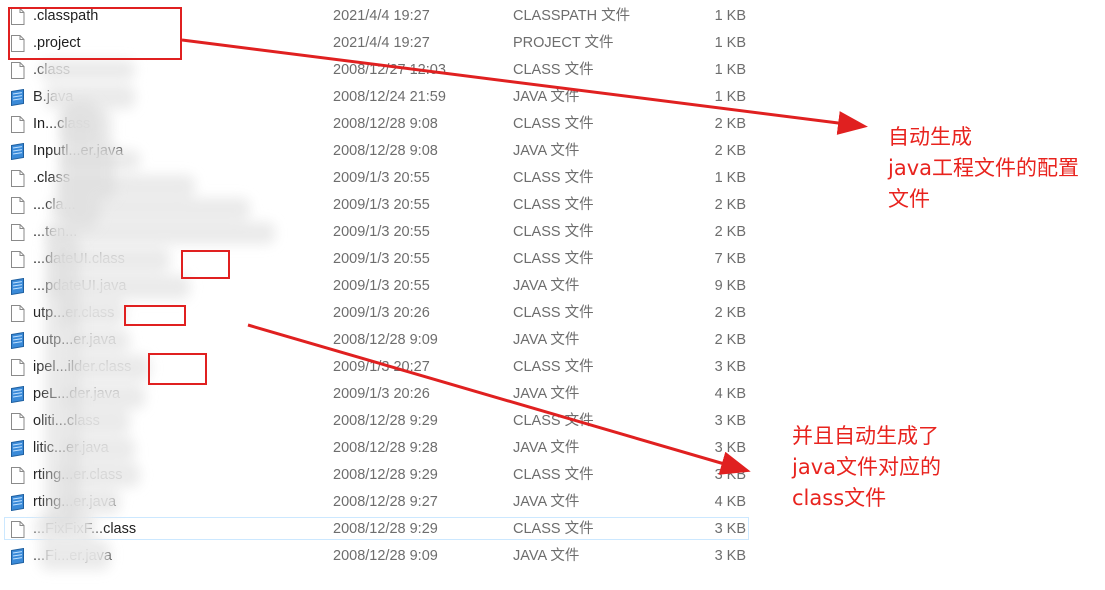  What do you see at coordinates (380, 421) in the screenshot?
I see `file-row: oliti...class 2008/12/28 9:29 CLASS 文件 3 KB` at bounding box center [380, 421].